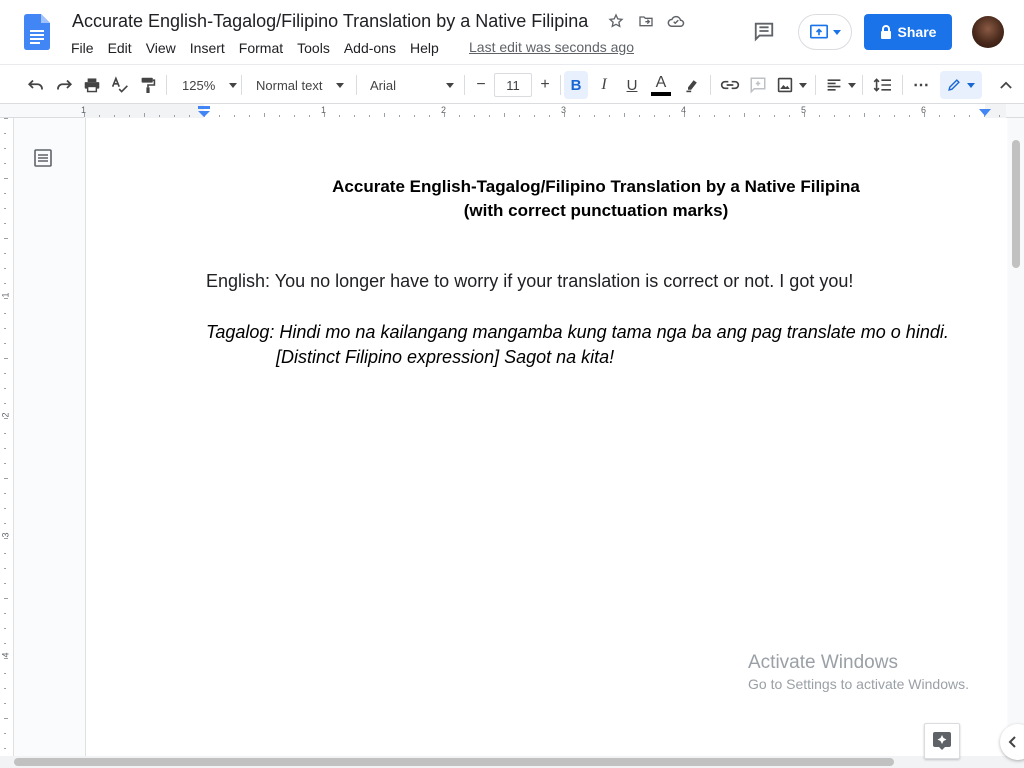 The width and height of the screenshot is (1024, 768). I want to click on paint-format-icon, so click(148, 85).